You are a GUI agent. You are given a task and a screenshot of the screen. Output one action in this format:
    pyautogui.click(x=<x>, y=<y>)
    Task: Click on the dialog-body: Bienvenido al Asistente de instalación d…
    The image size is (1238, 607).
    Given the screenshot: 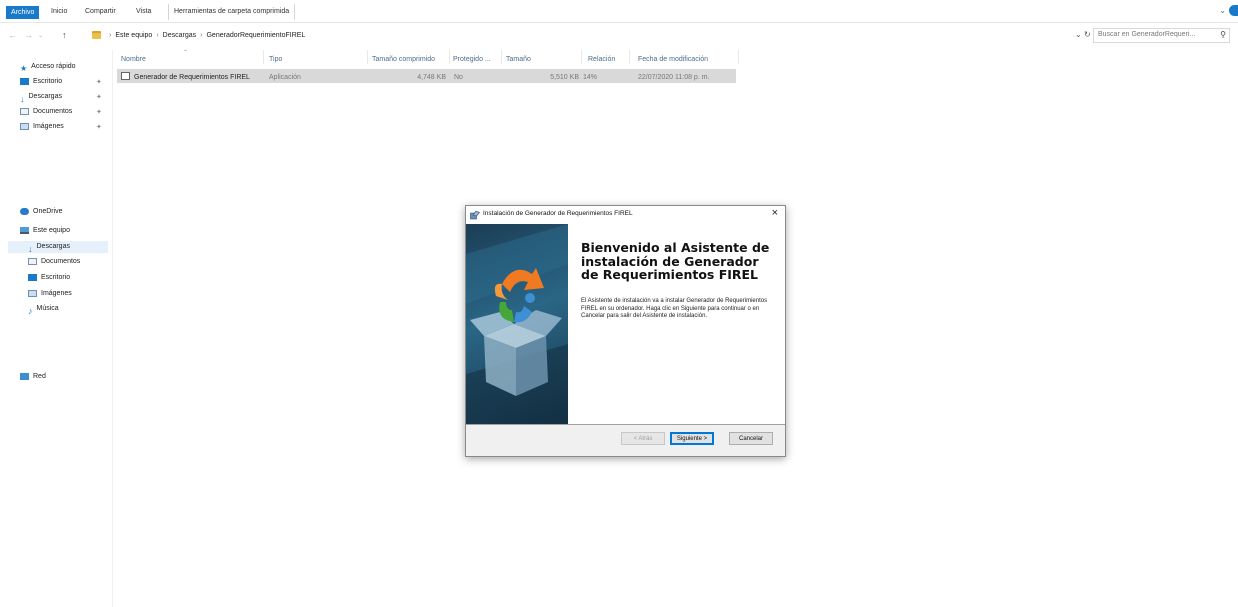 What is the action you would take?
    pyautogui.click(x=625, y=324)
    